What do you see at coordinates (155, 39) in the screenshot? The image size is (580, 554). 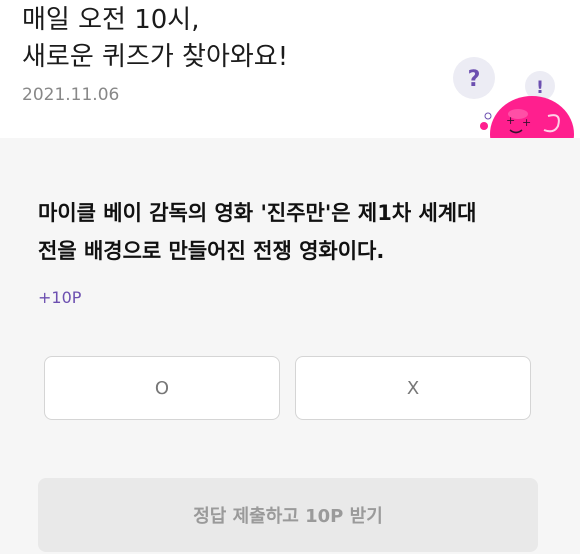 I see `headline: 매일 오전 10시, 새로운 퀴즈가 찾아와요!` at bounding box center [155, 39].